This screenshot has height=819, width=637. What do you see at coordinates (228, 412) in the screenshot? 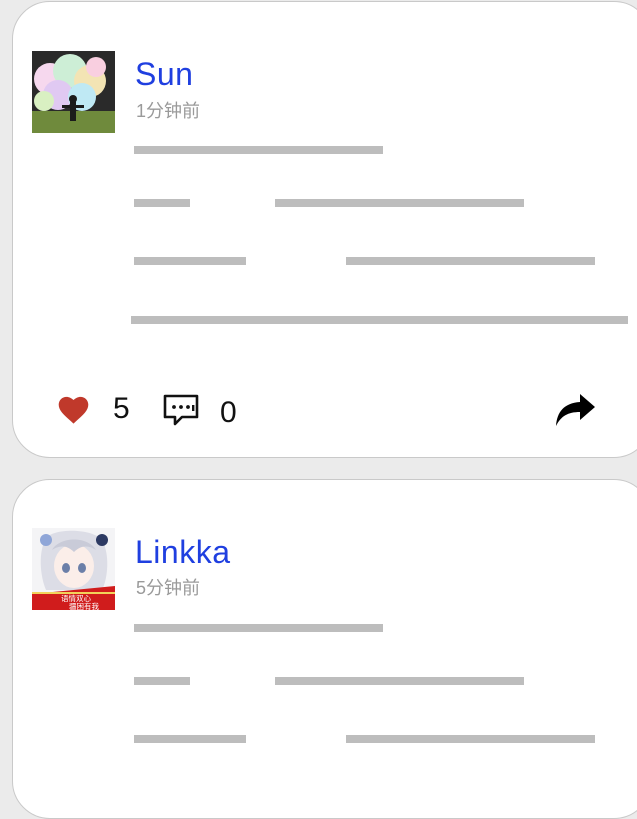
I see `comment-count: 0` at bounding box center [228, 412].